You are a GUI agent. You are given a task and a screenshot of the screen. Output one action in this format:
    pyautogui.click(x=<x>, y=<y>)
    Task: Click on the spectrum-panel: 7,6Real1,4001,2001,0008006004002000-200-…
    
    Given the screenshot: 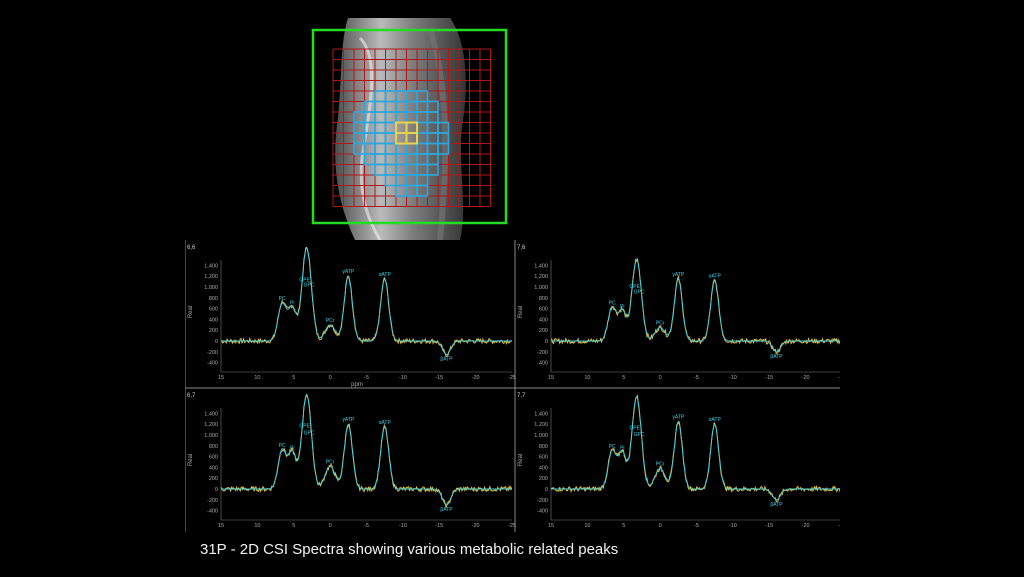 What is the action you would take?
    pyautogui.click(x=678, y=313)
    